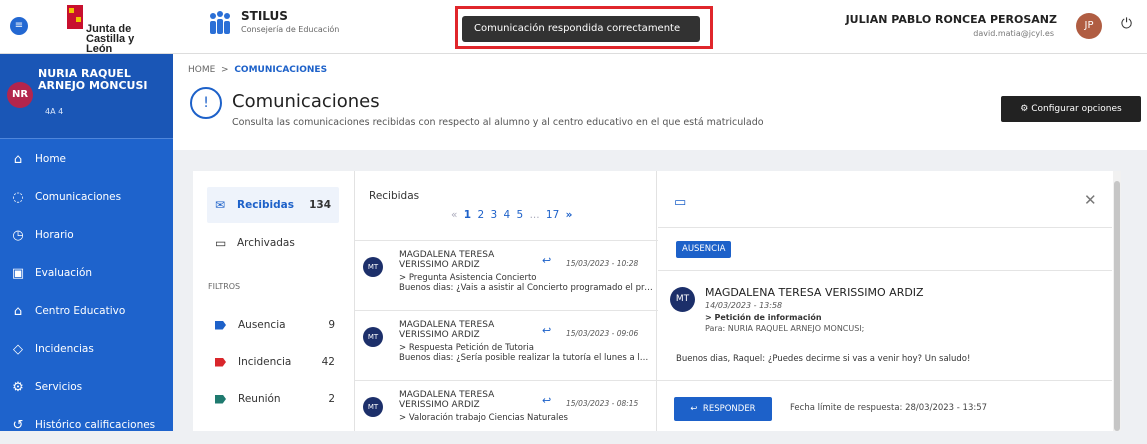 The height and width of the screenshot is (444, 1147). What do you see at coordinates (454, 215) in the screenshot?
I see `pager-prev: «` at bounding box center [454, 215].